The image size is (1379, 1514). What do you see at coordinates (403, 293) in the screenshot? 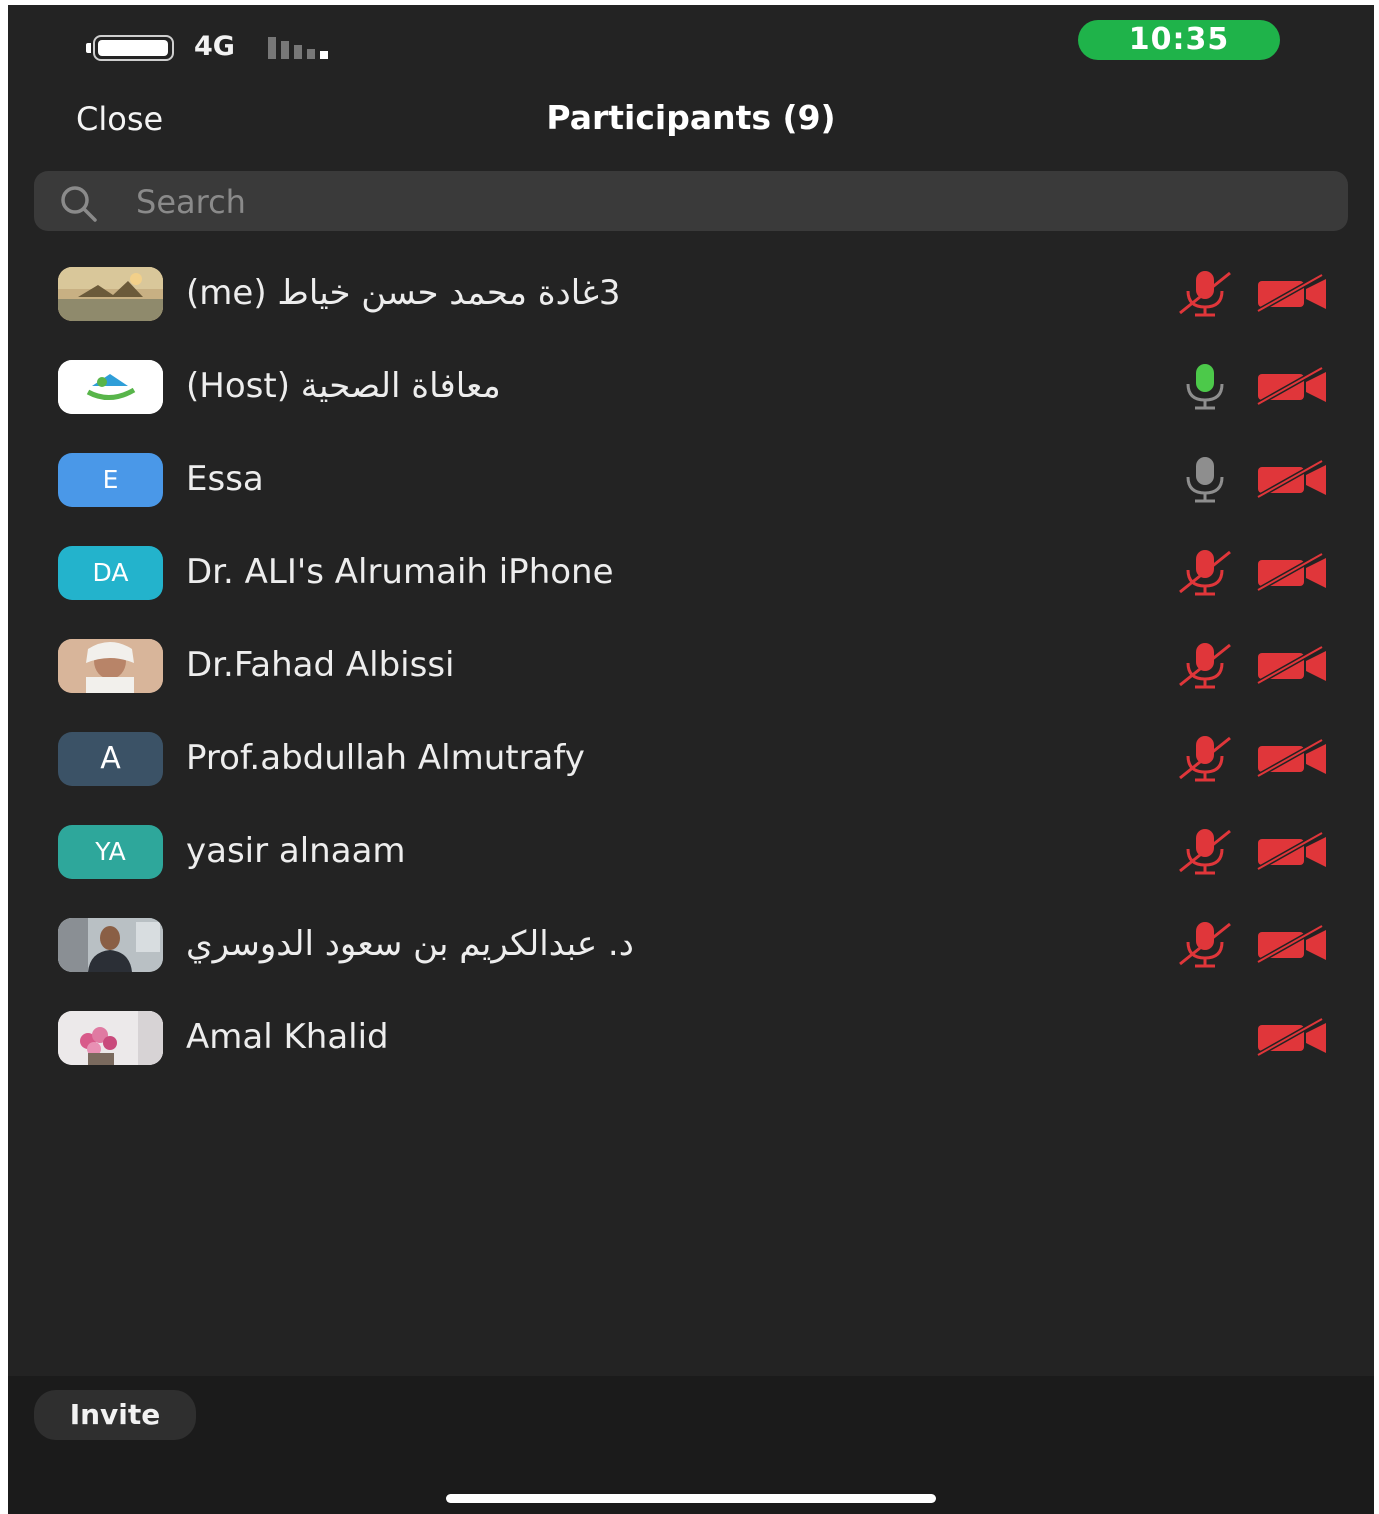
I see `participant-name: 3غادة محمد حسن خياط (me)` at bounding box center [403, 293].